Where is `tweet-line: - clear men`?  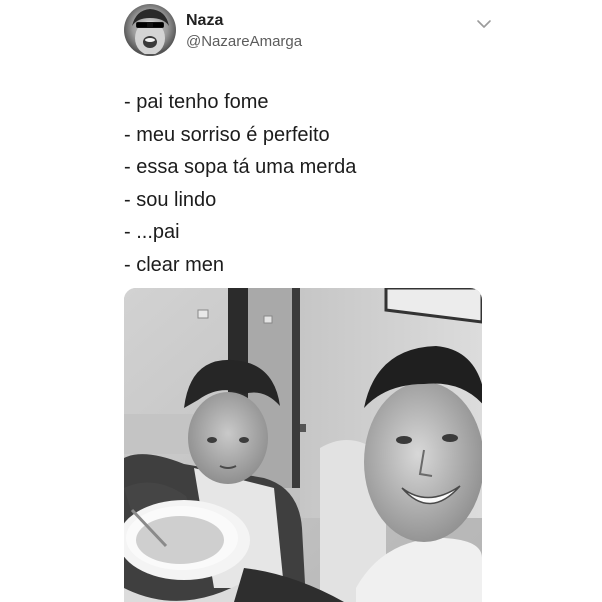 tweet-line: - clear men is located at coordinates (174, 264).